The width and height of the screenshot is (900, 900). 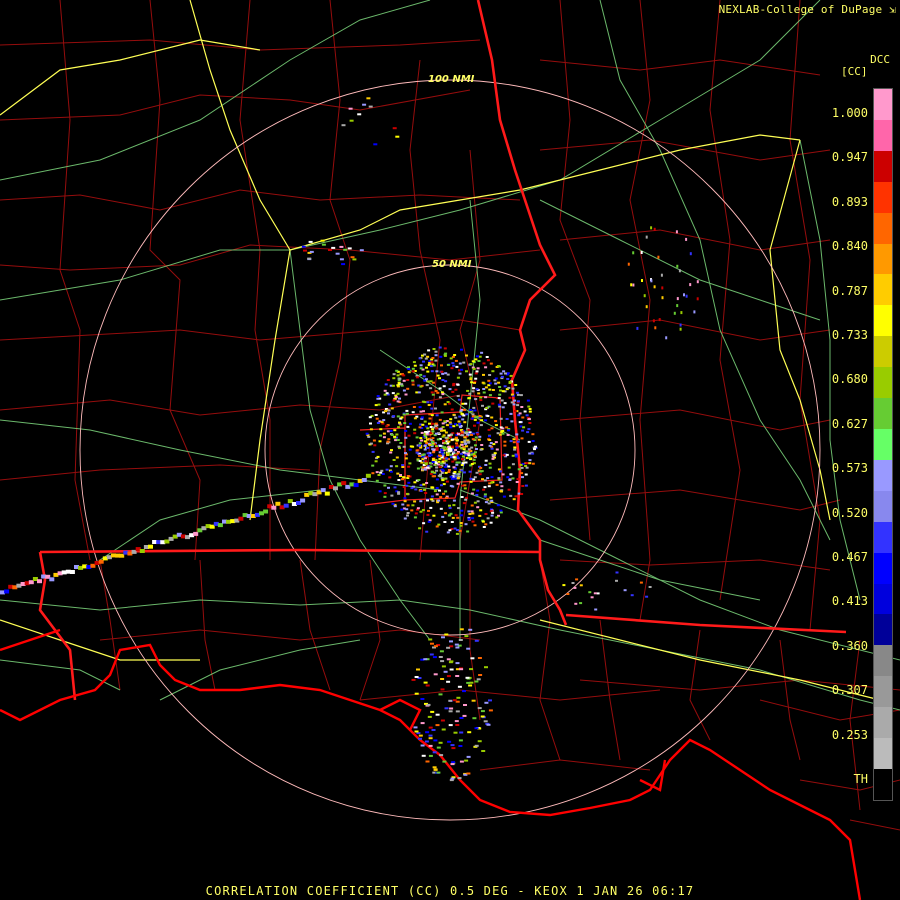 I want to click on range-ring-label-100: 100 NMI, so click(x=451, y=79).